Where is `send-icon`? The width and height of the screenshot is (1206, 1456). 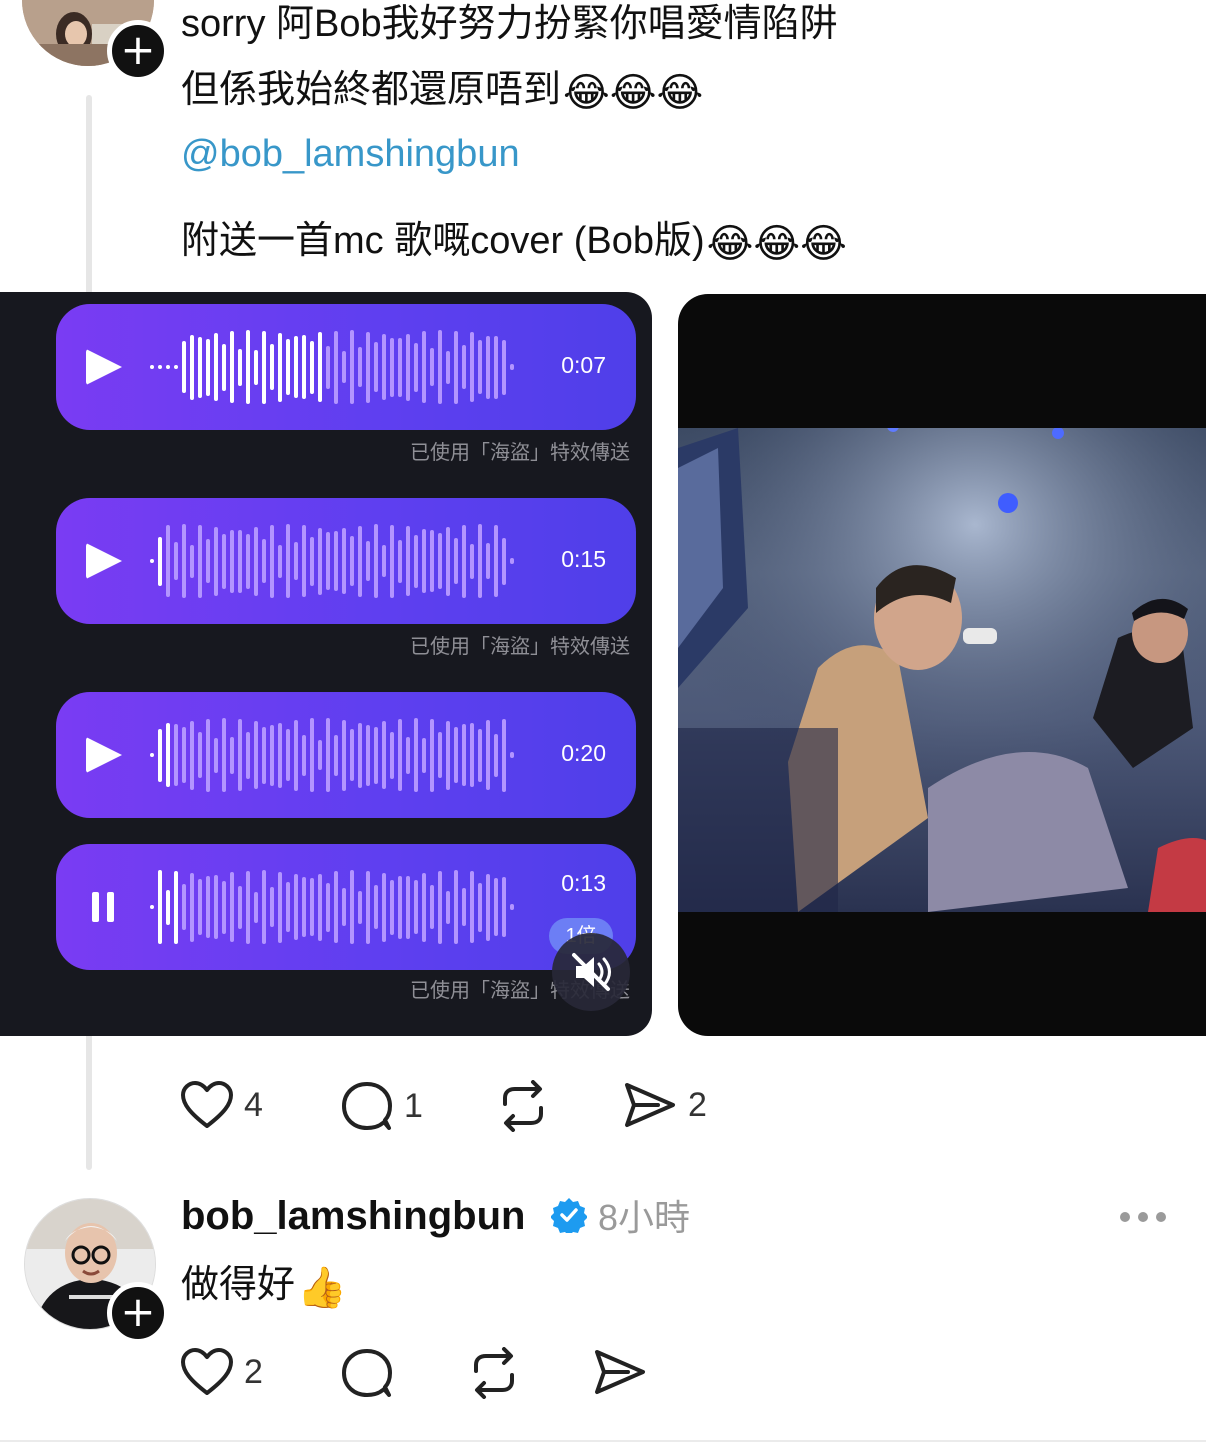
send-icon is located at coordinates (650, 1105).